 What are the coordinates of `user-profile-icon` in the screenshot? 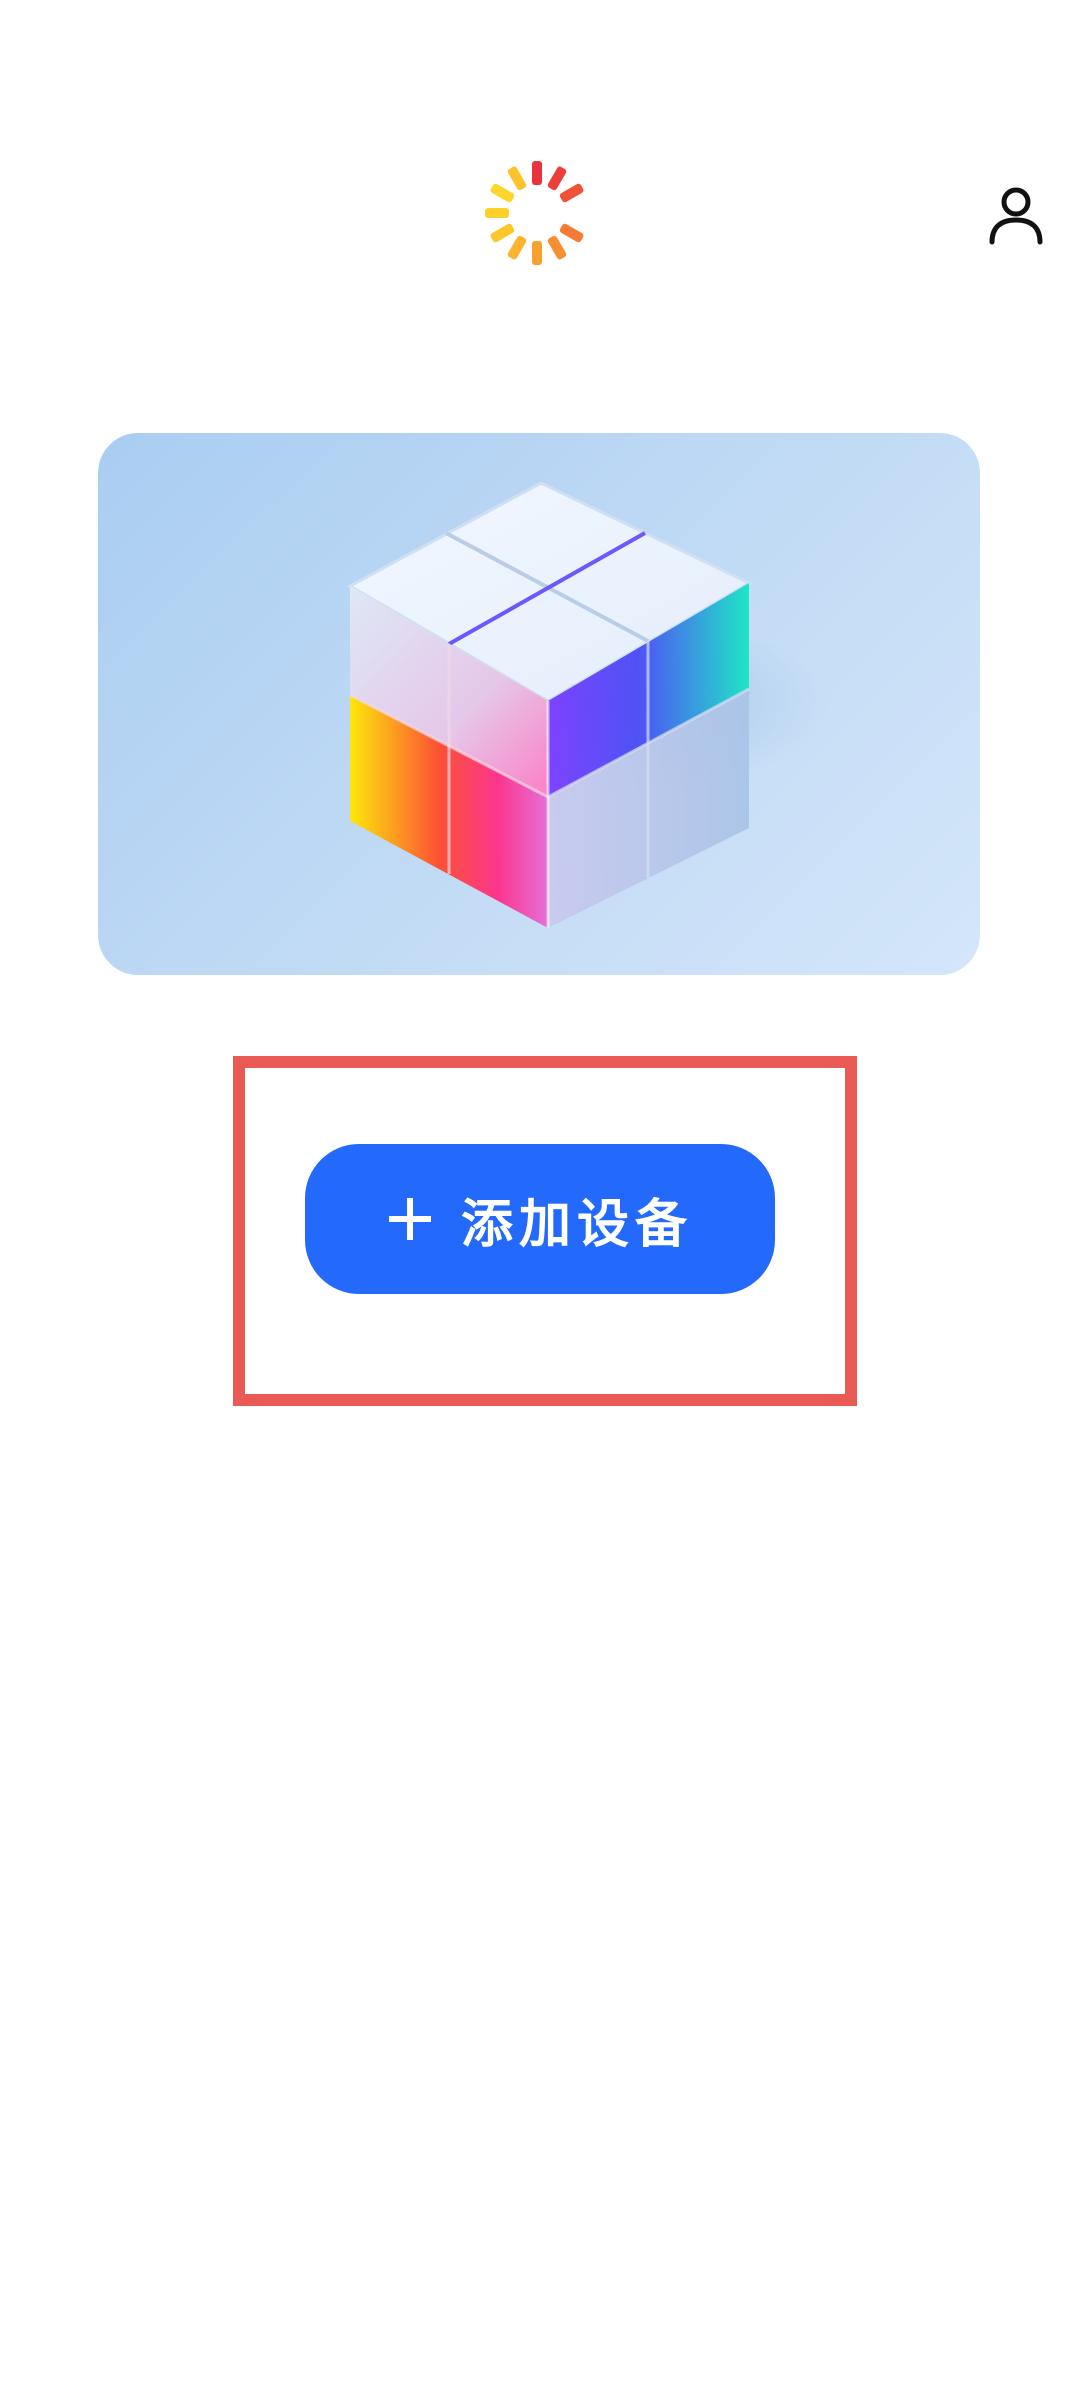 It's located at (1016, 216).